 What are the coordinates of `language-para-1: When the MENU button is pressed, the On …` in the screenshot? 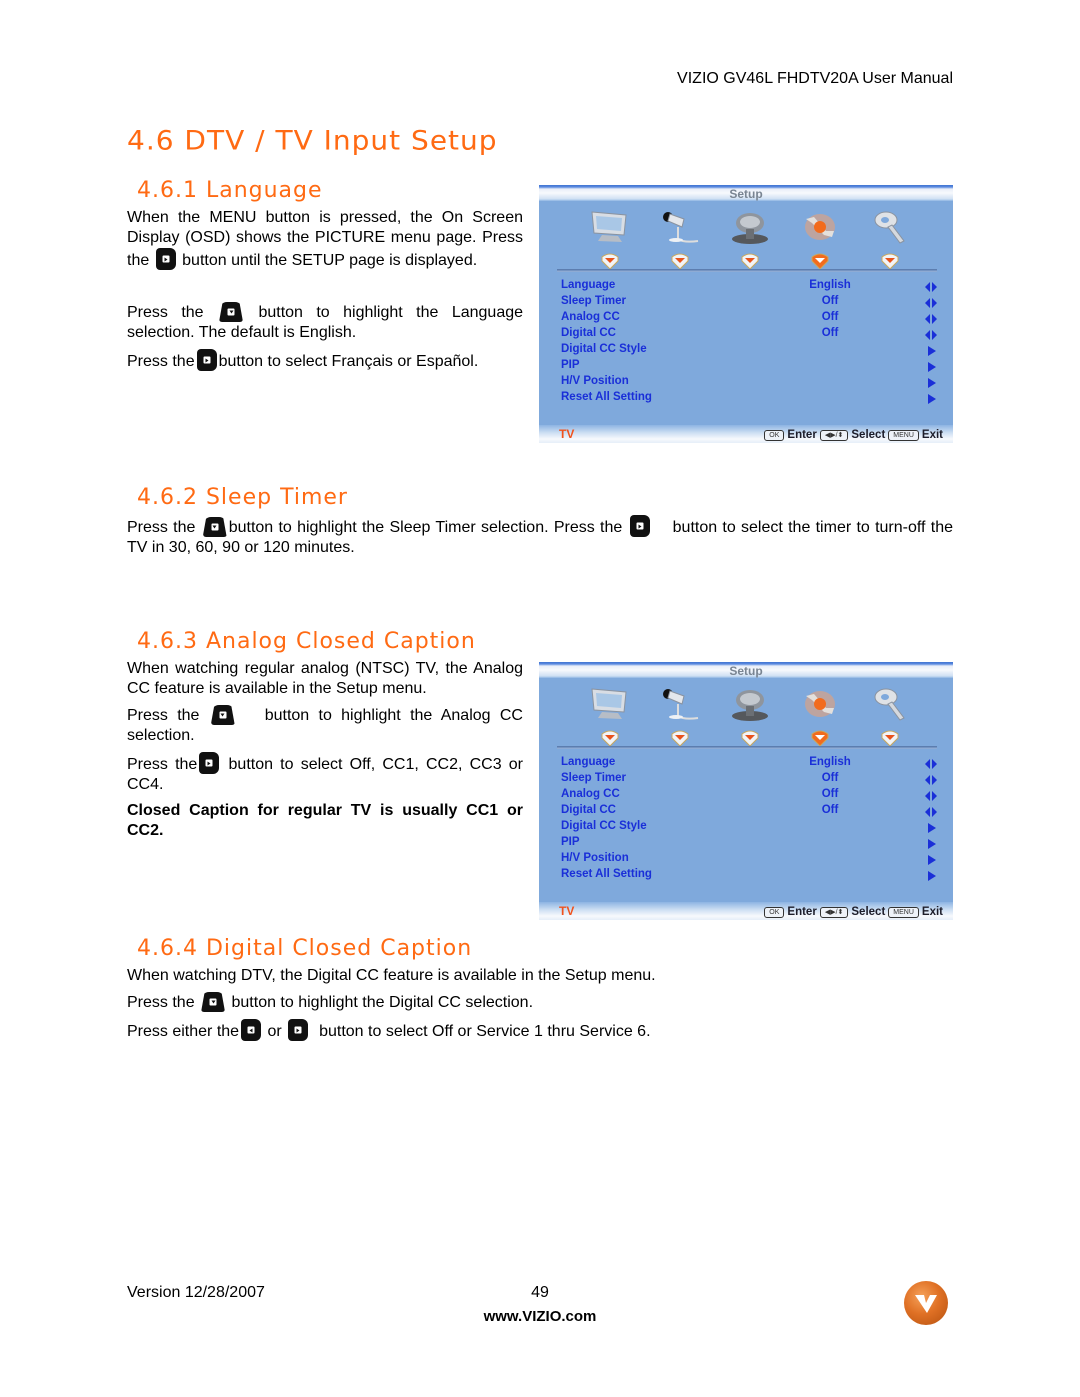 It's located at (325, 239).